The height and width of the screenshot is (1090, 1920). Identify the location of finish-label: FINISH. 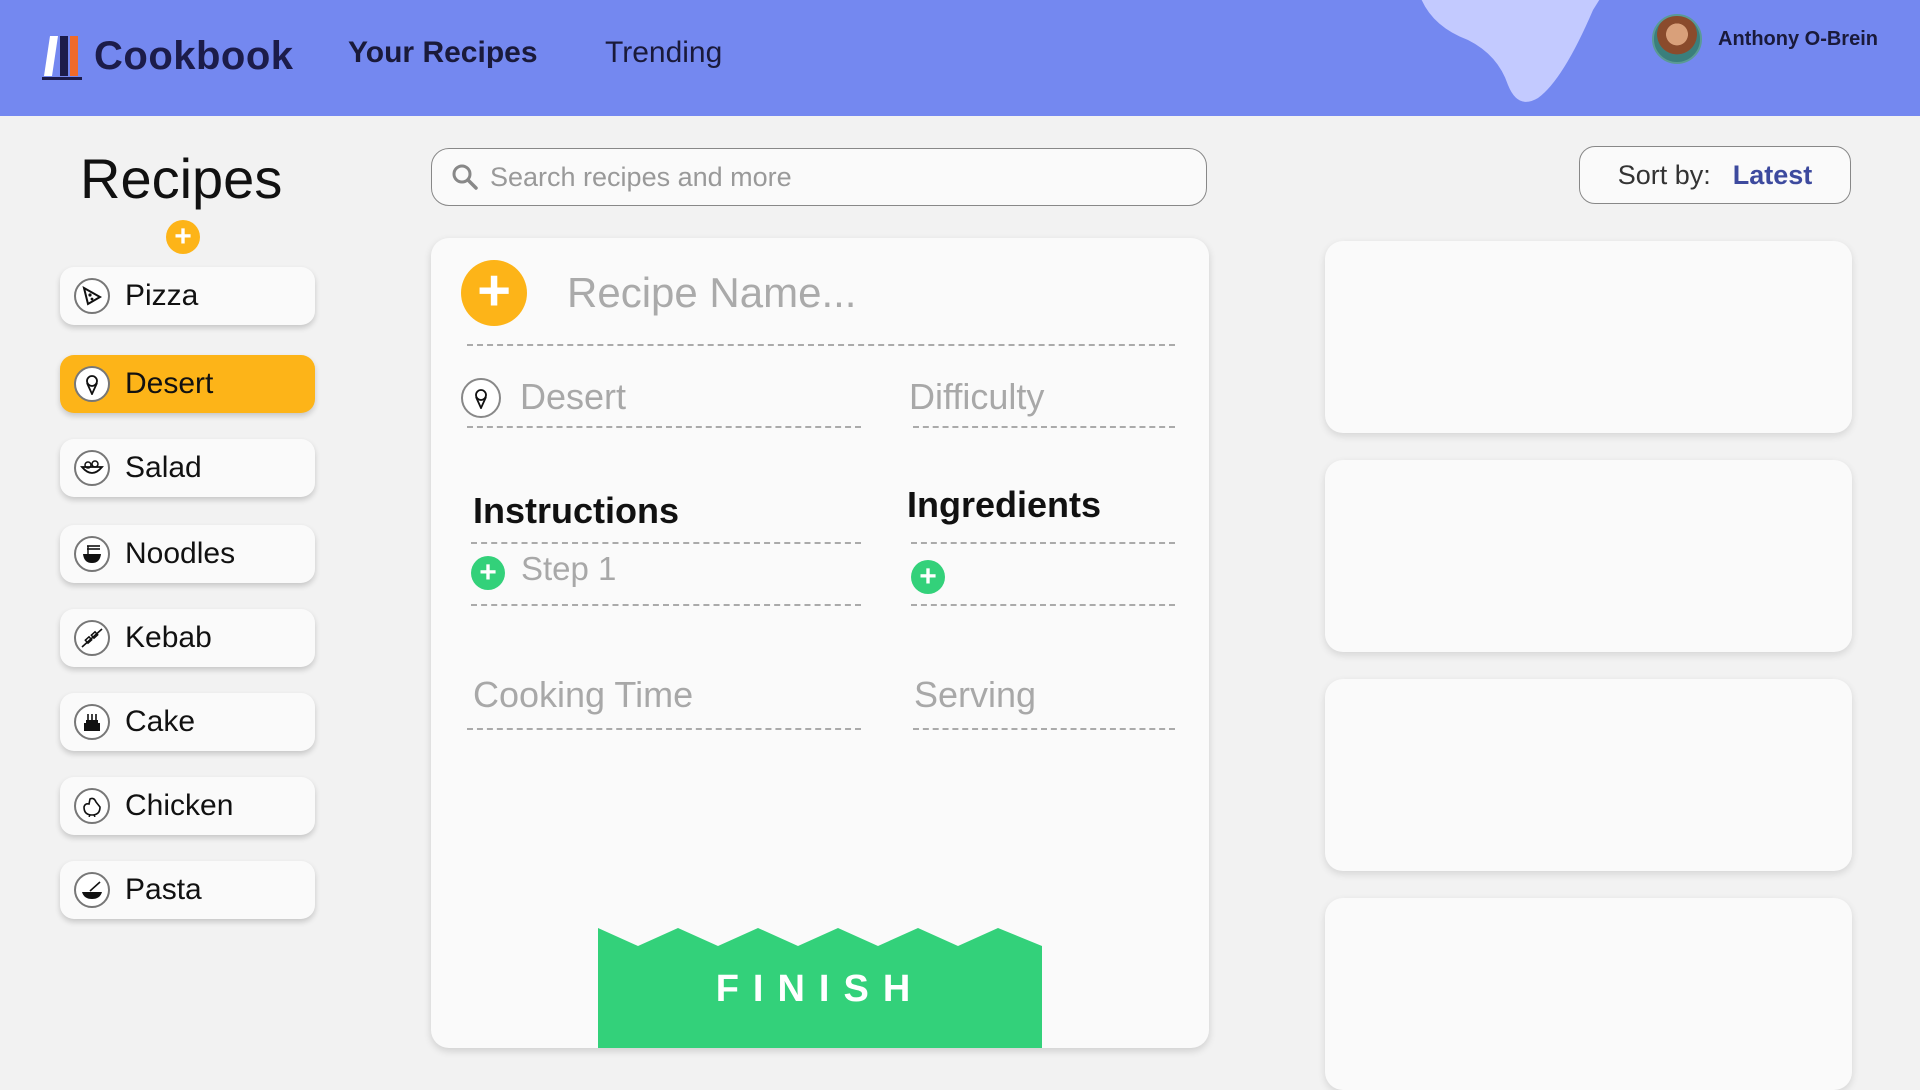
(820, 989).